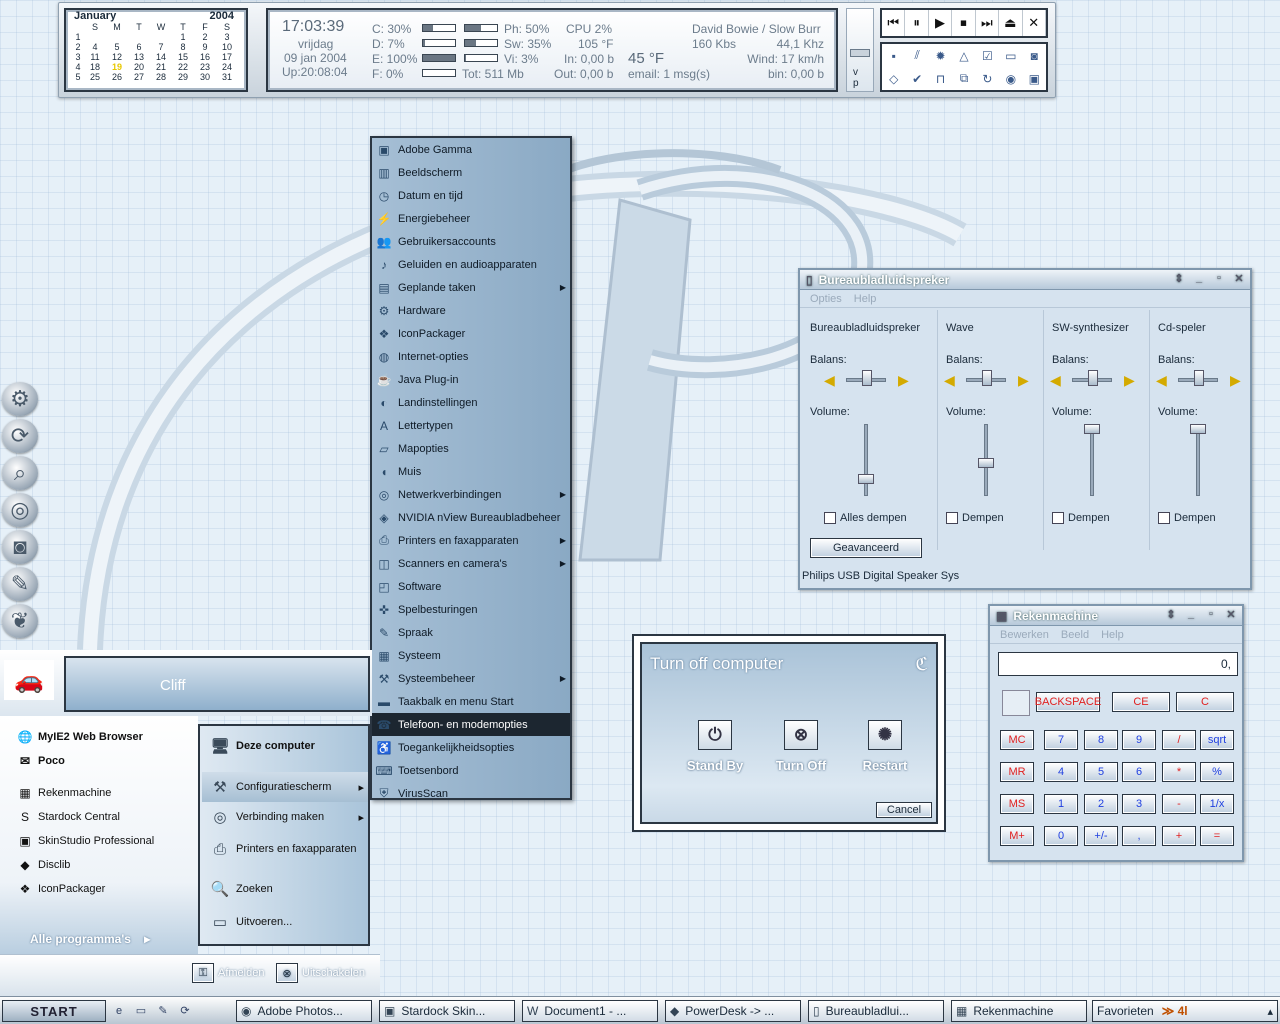 The height and width of the screenshot is (1024, 1280). I want to click on control-panel-item: ⛨ VirusScan, so click(471, 793).